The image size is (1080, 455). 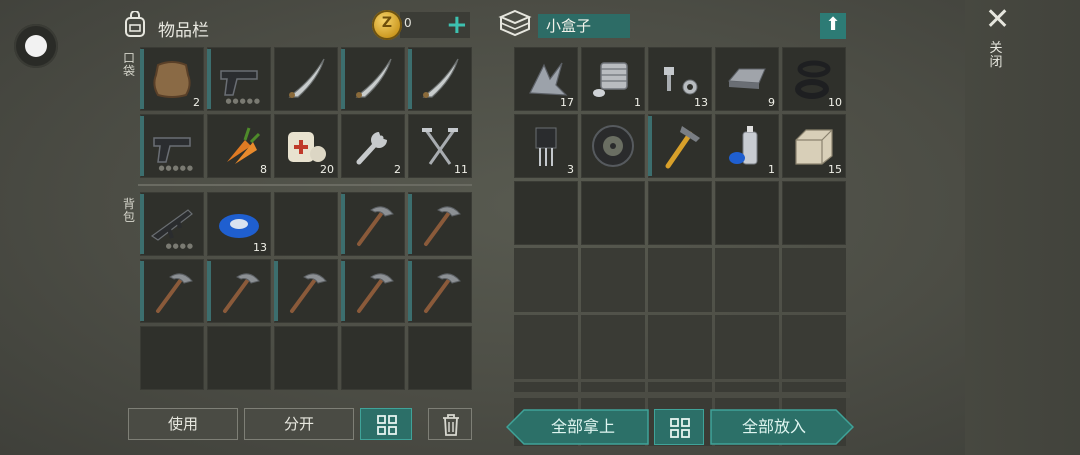 What do you see at coordinates (701, 102) in the screenshot?
I see `item-count: 13` at bounding box center [701, 102].